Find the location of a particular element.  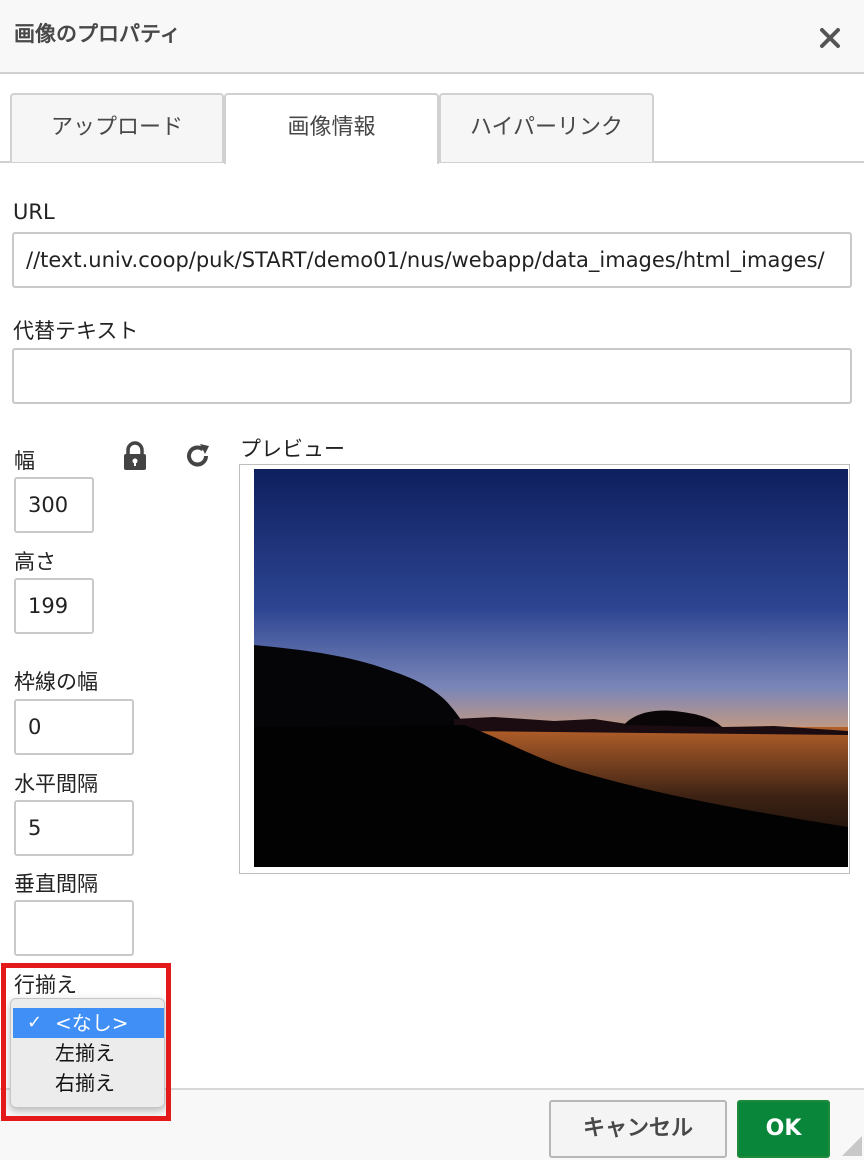

reset-icon is located at coordinates (198, 455).